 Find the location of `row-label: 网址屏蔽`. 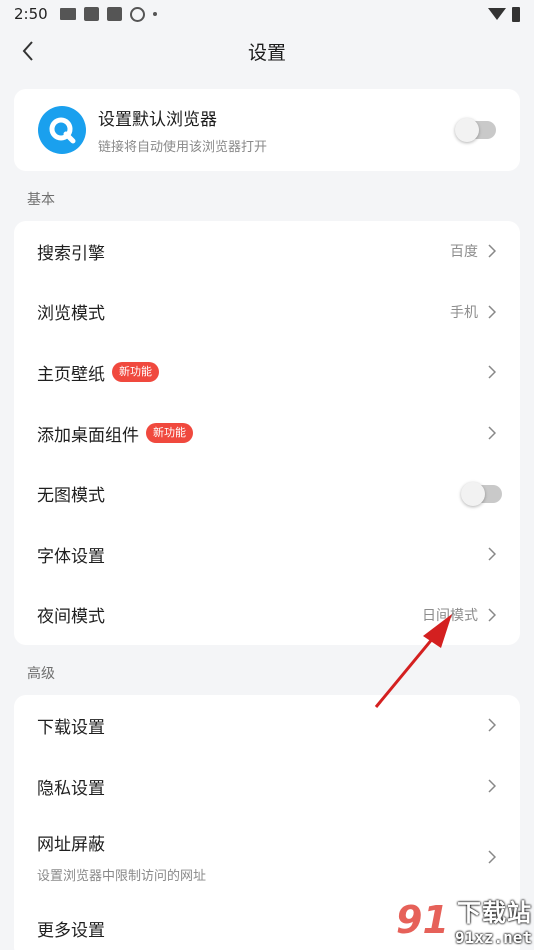

row-label: 网址屏蔽 is located at coordinates (71, 845).